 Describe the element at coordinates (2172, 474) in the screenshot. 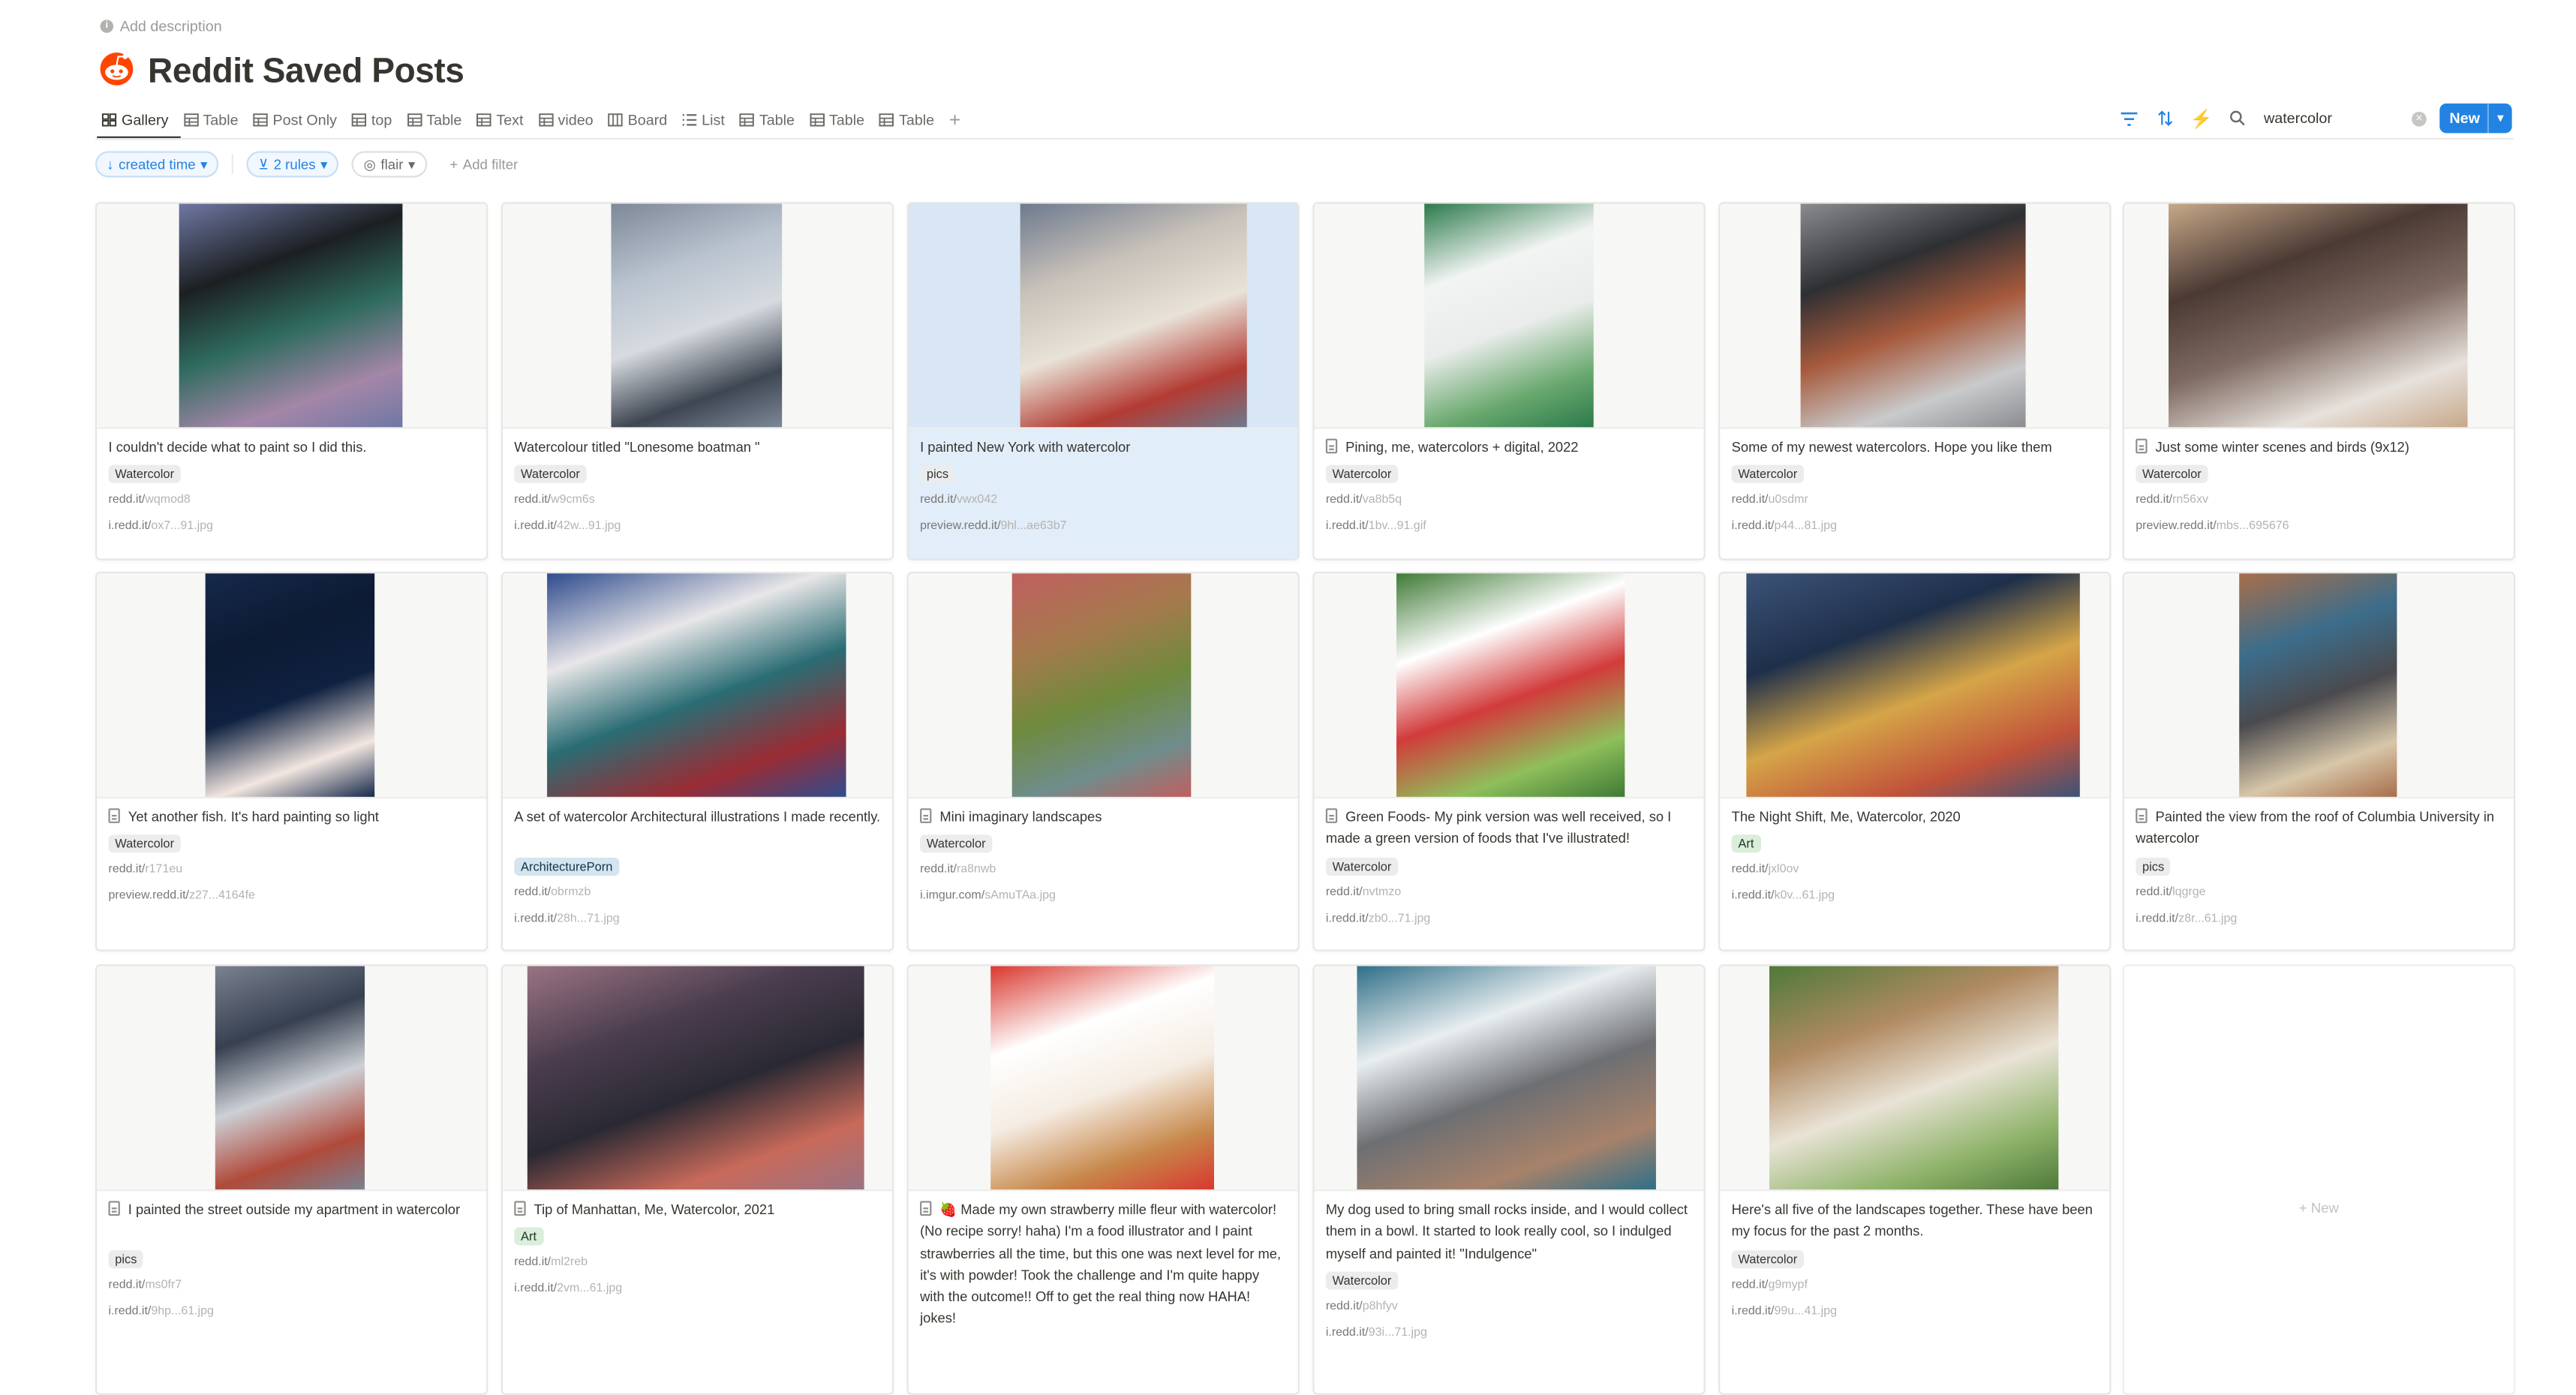

I see `flair-tag: Watercolor` at that location.